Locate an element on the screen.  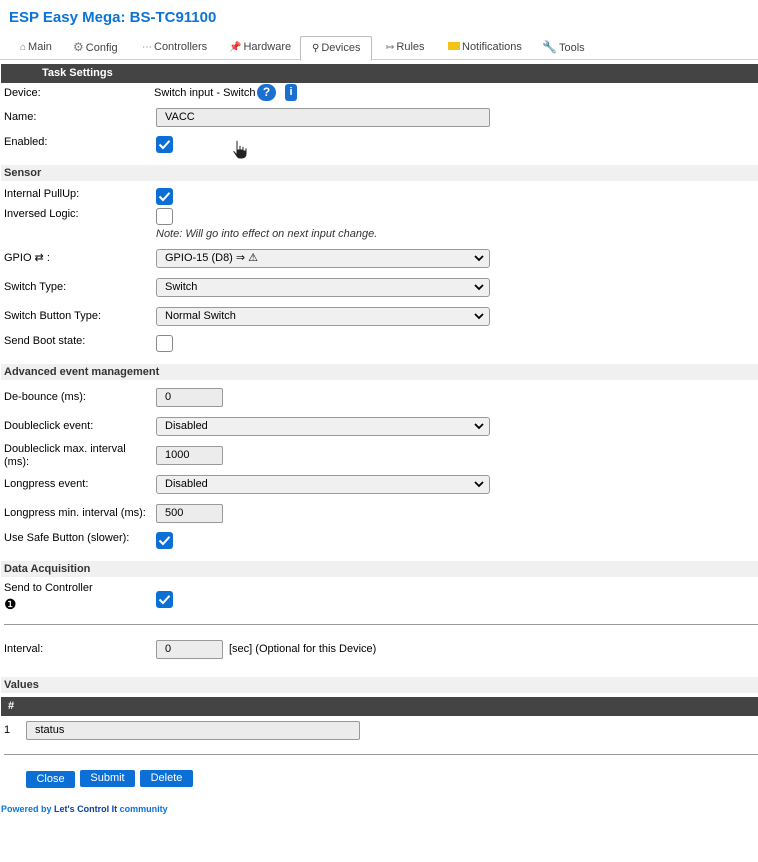
inversed-label: Inversed Logic: is located at coordinates (41, 214).